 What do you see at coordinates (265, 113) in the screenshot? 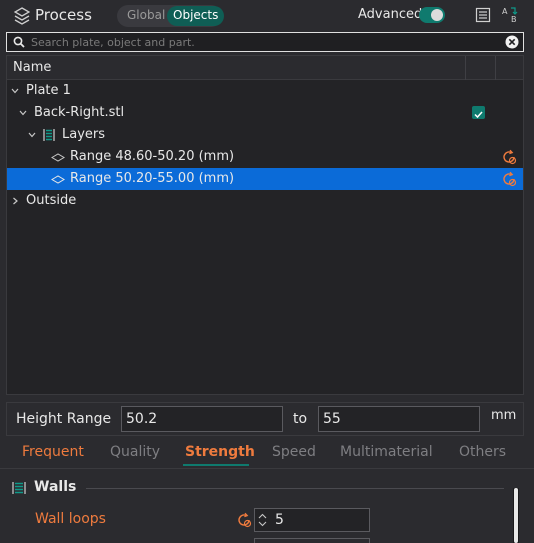
I see `tree-row-object: Back-Right.stl` at bounding box center [265, 113].